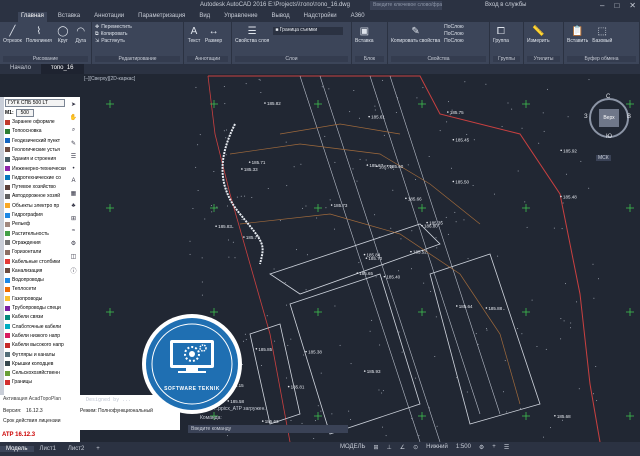  I want to click on info-icon: ⓘ, so click(73, 270).